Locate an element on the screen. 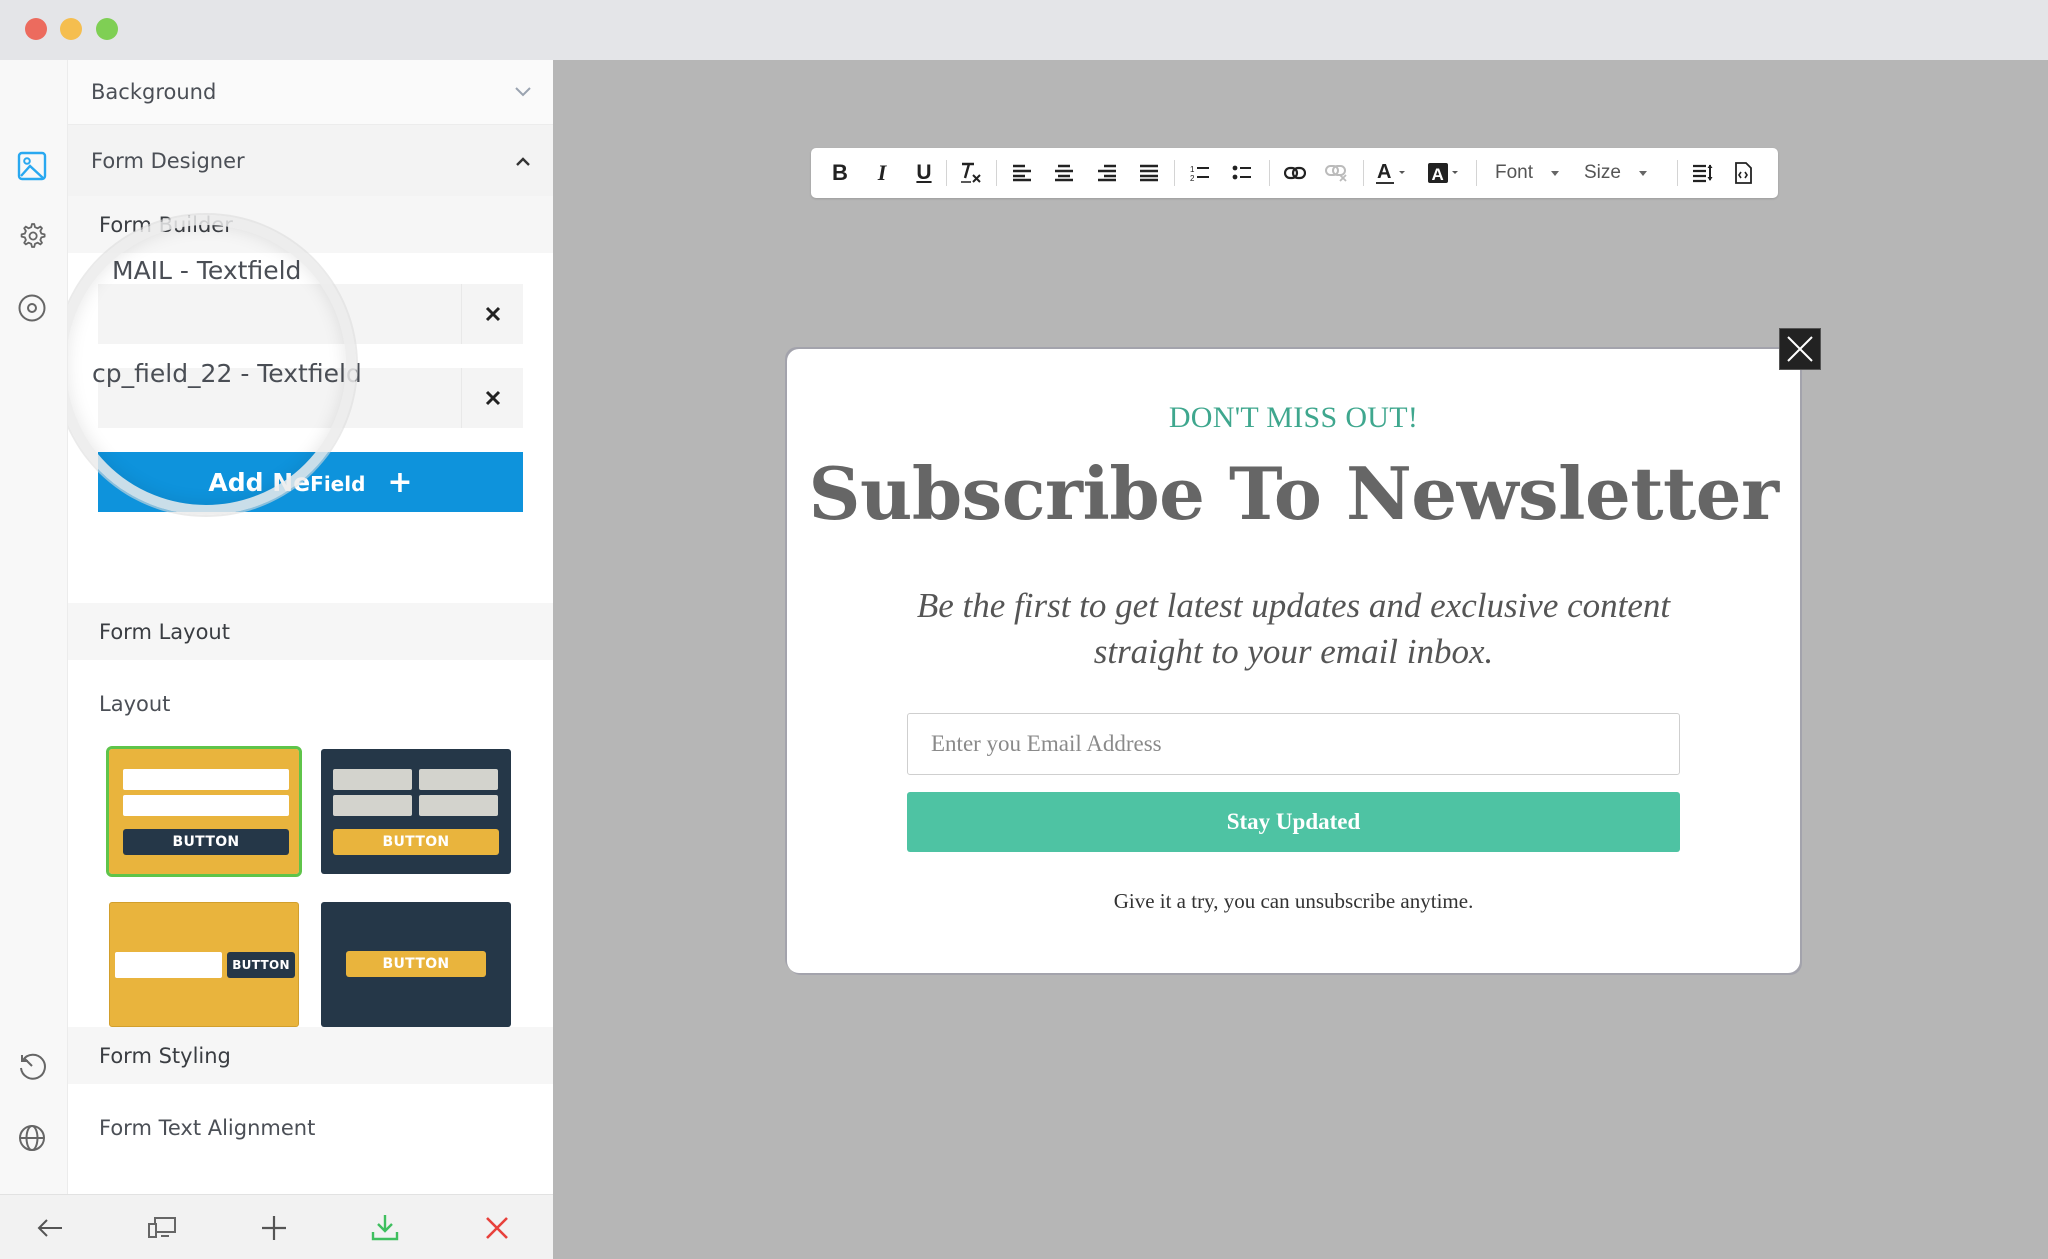  form-builder-label: Form Builder is located at coordinates (166, 224).